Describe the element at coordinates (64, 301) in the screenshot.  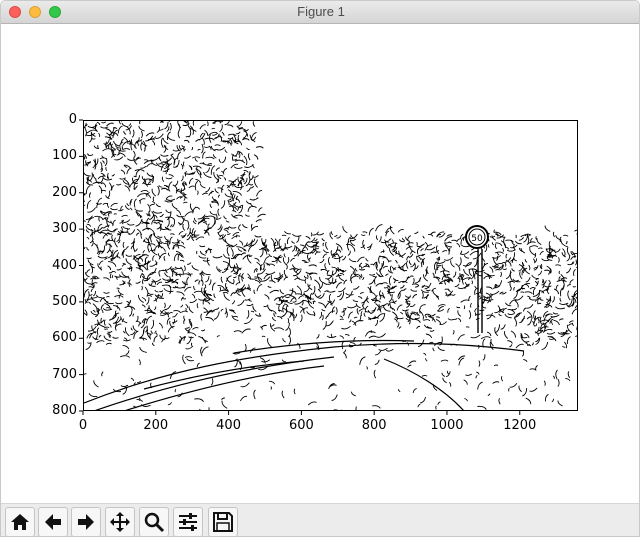
I see `y-tick-label: 500` at that location.